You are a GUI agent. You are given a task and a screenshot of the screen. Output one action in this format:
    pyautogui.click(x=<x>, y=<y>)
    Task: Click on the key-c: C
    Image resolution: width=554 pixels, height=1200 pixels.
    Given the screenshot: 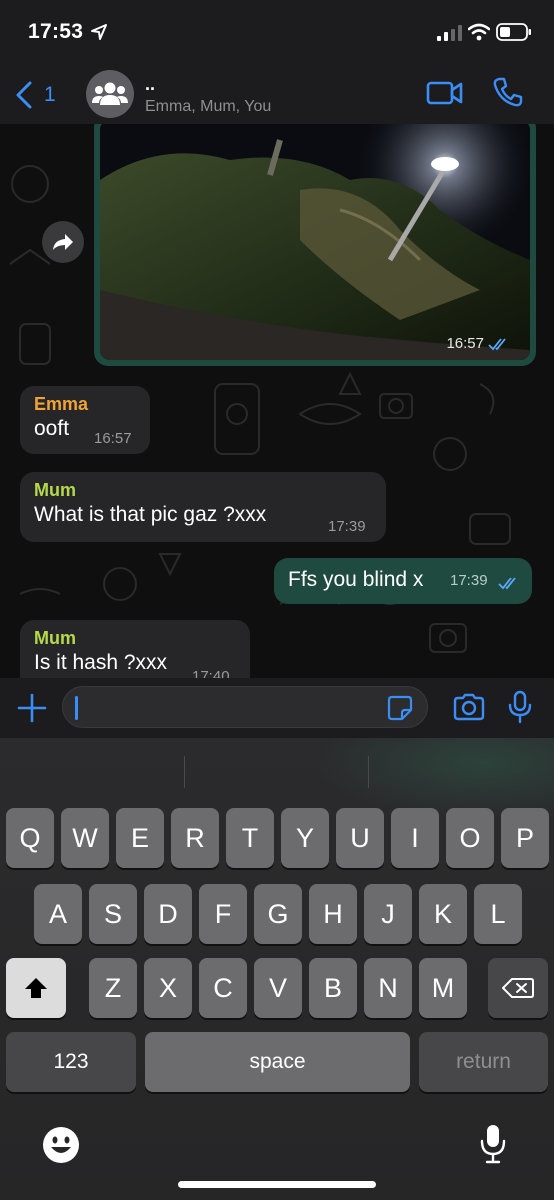 What is the action you would take?
    pyautogui.click(x=223, y=988)
    